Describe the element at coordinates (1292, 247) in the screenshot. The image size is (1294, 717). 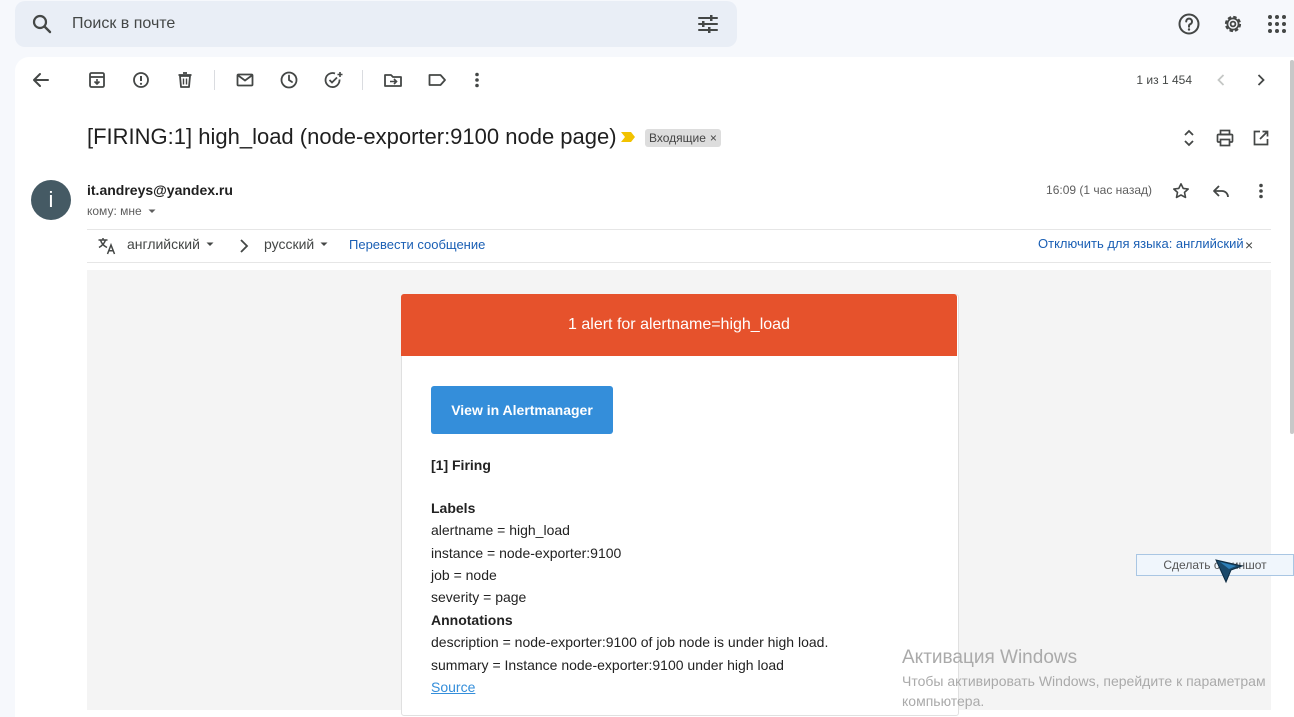
I see `scrollbar` at that location.